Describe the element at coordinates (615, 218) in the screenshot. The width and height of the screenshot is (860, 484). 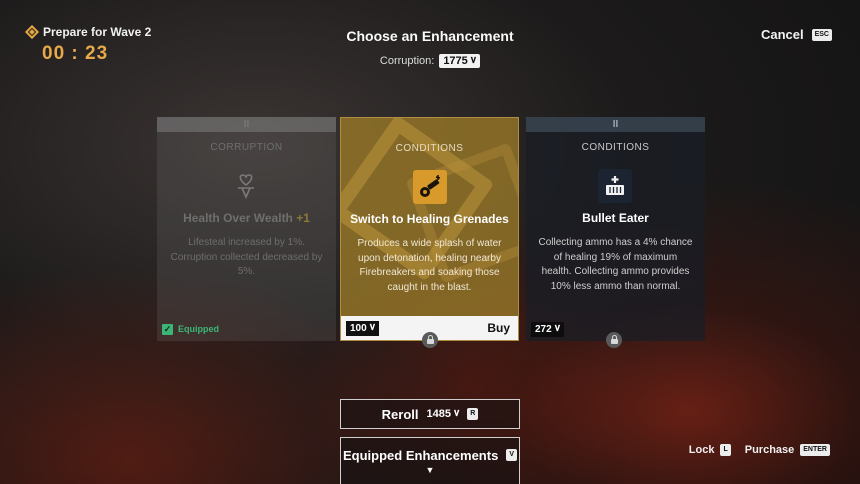
I see `card-name: Bullet Eater` at that location.